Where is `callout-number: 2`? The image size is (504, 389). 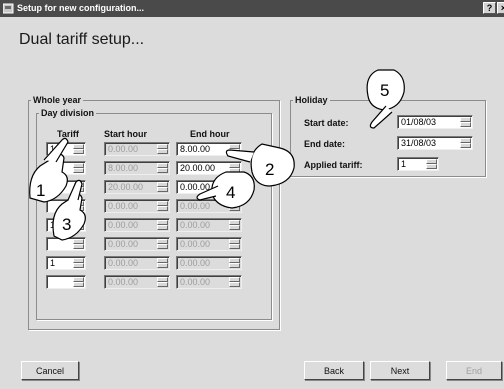
callout-number: 2 is located at coordinates (269, 169).